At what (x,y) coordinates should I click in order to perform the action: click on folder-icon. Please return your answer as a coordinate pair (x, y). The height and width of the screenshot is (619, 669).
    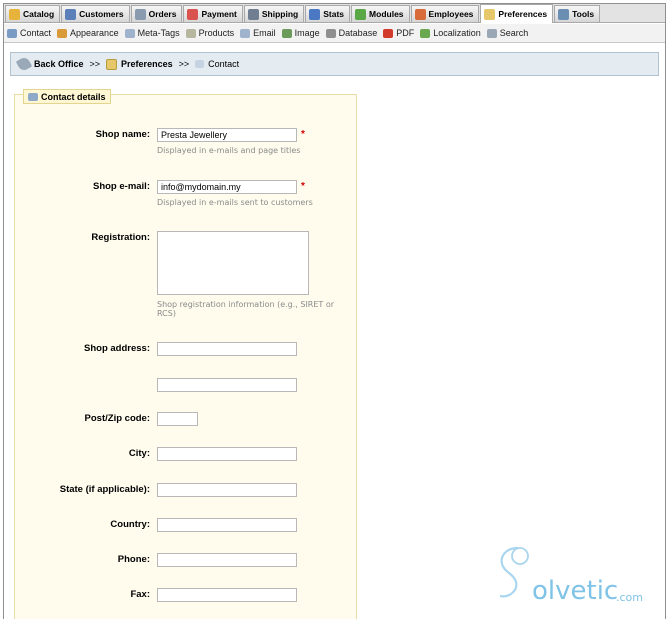
    Looking at the image, I should click on (14, 14).